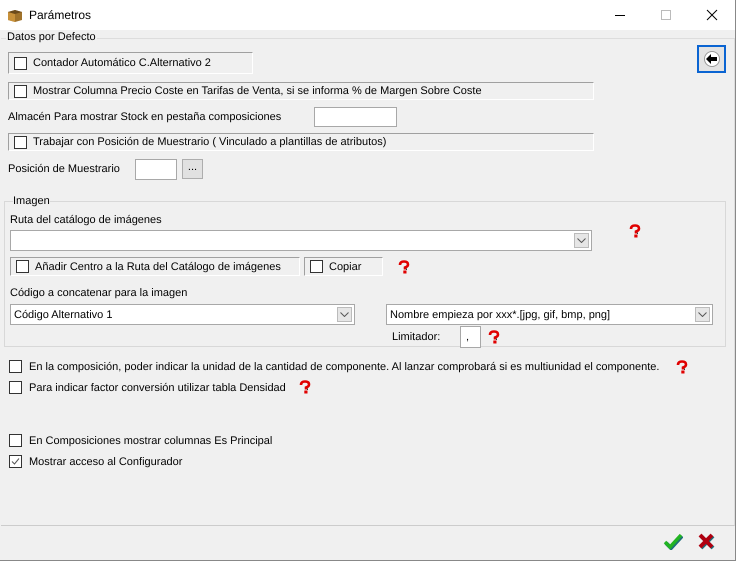 Image resolution: width=738 pixels, height=562 pixels. I want to click on checkbox: Para indicar factor conversión utilizar tabla Densidad, so click(147, 387).